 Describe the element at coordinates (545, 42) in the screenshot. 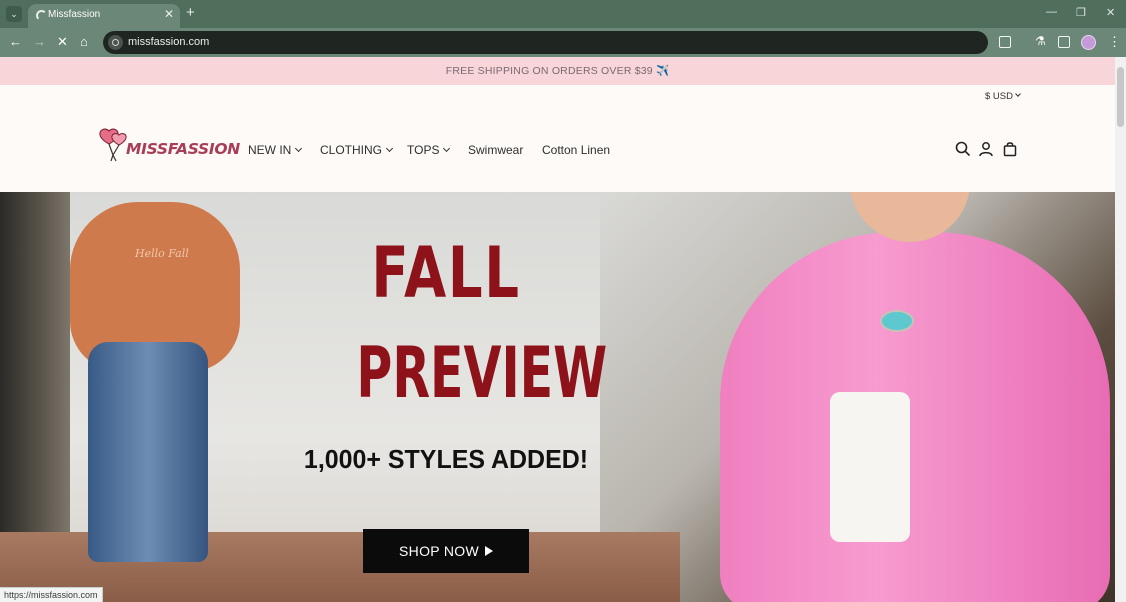

I see `address-bar: missfassion.com` at that location.